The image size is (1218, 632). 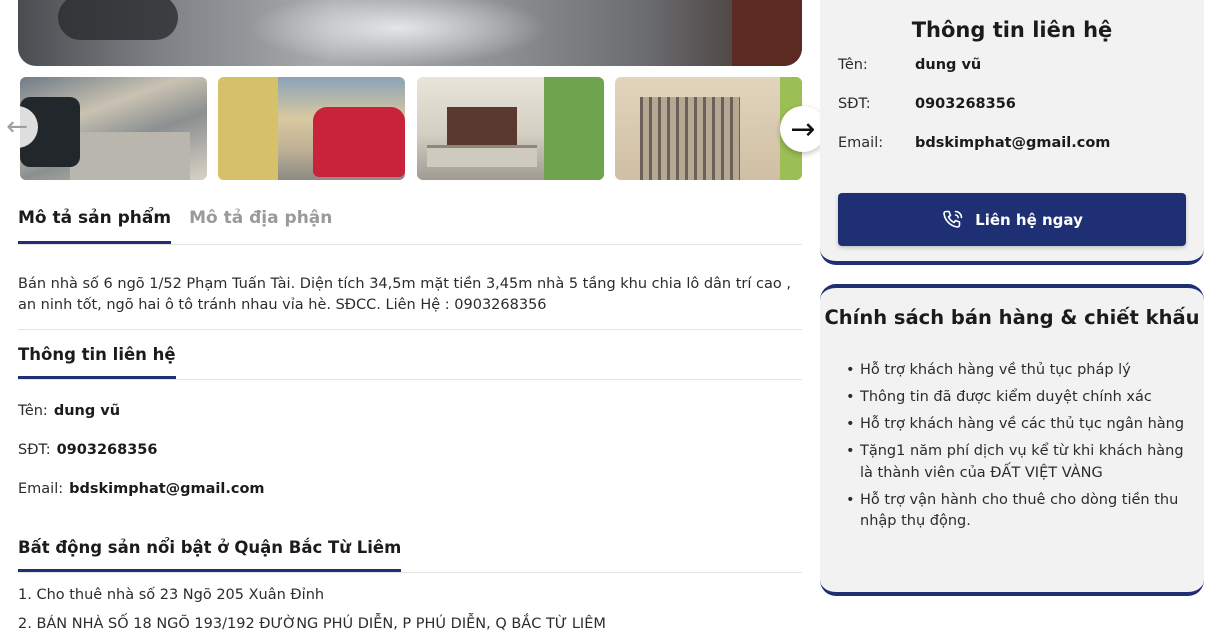 What do you see at coordinates (1029, 219) in the screenshot?
I see `contact-now-label: Liên hệ ngay` at bounding box center [1029, 219].